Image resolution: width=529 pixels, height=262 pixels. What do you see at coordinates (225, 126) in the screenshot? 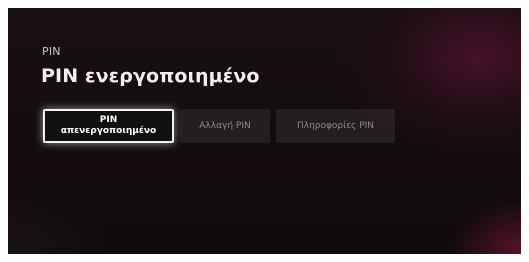
I see `change-pin-button: Αλλαγή PIN` at bounding box center [225, 126].